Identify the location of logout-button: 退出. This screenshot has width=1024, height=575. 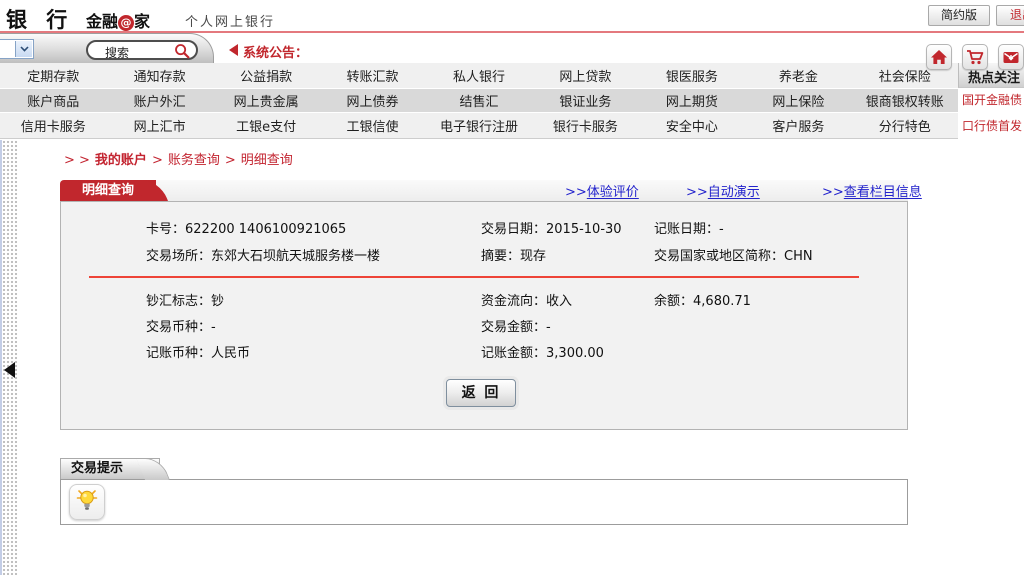
(1010, 15).